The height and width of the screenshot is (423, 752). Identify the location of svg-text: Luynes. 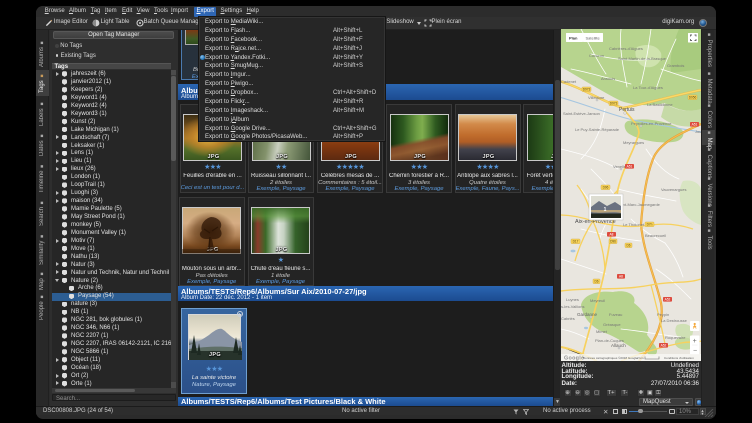
(572, 299).